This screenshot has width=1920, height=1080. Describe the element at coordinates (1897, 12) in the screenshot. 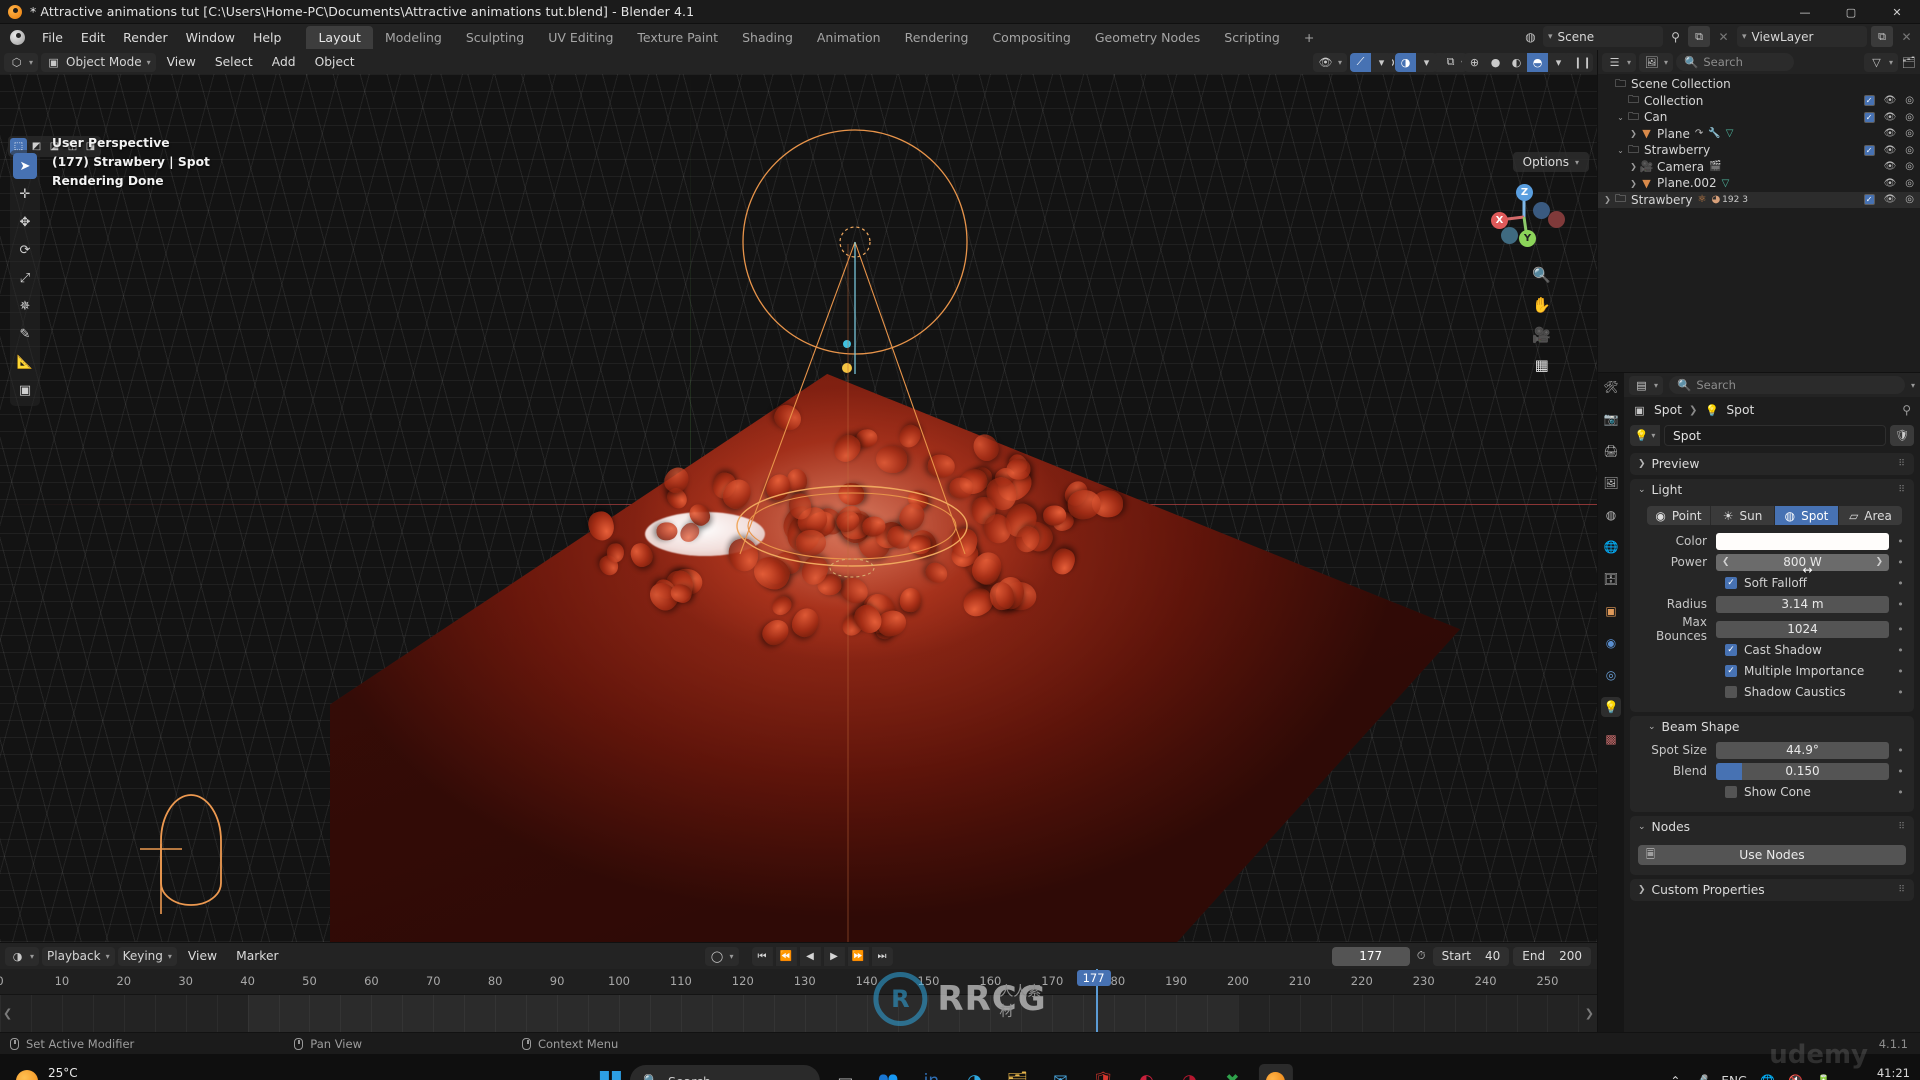

I see `close-button: ✕` at that location.